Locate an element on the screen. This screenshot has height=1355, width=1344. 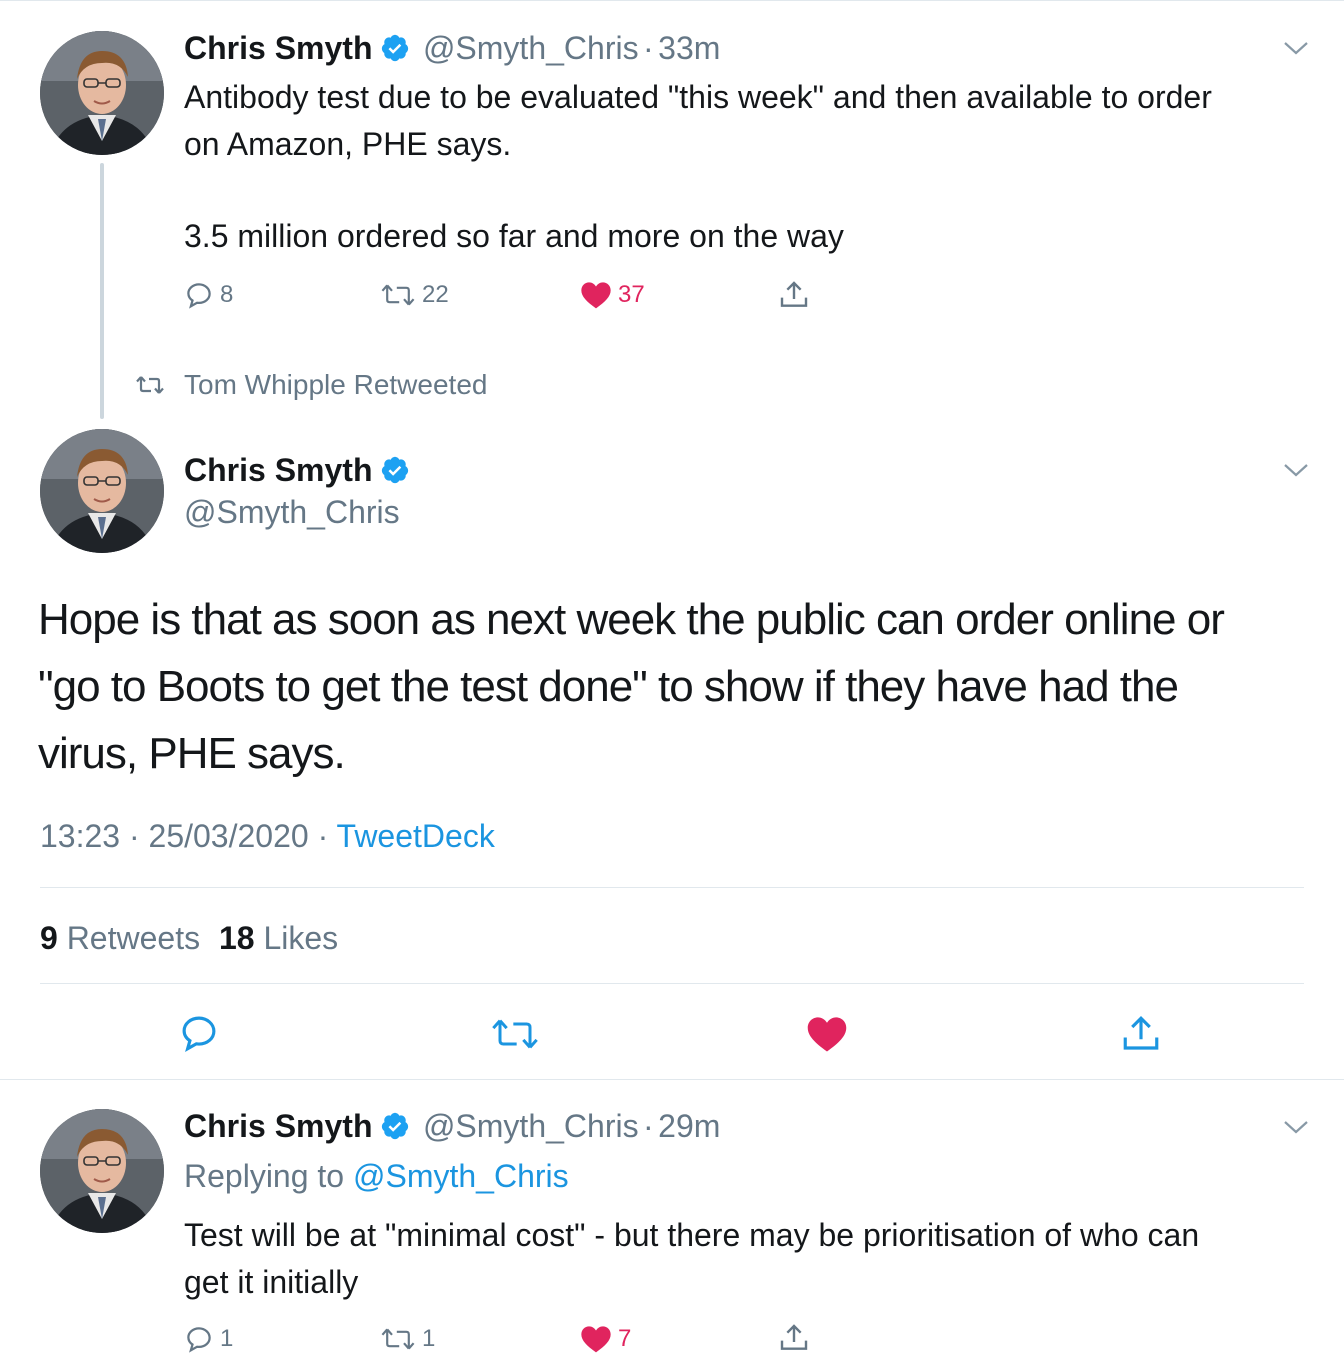
tweet-time: 13:23 is located at coordinates (80, 836).